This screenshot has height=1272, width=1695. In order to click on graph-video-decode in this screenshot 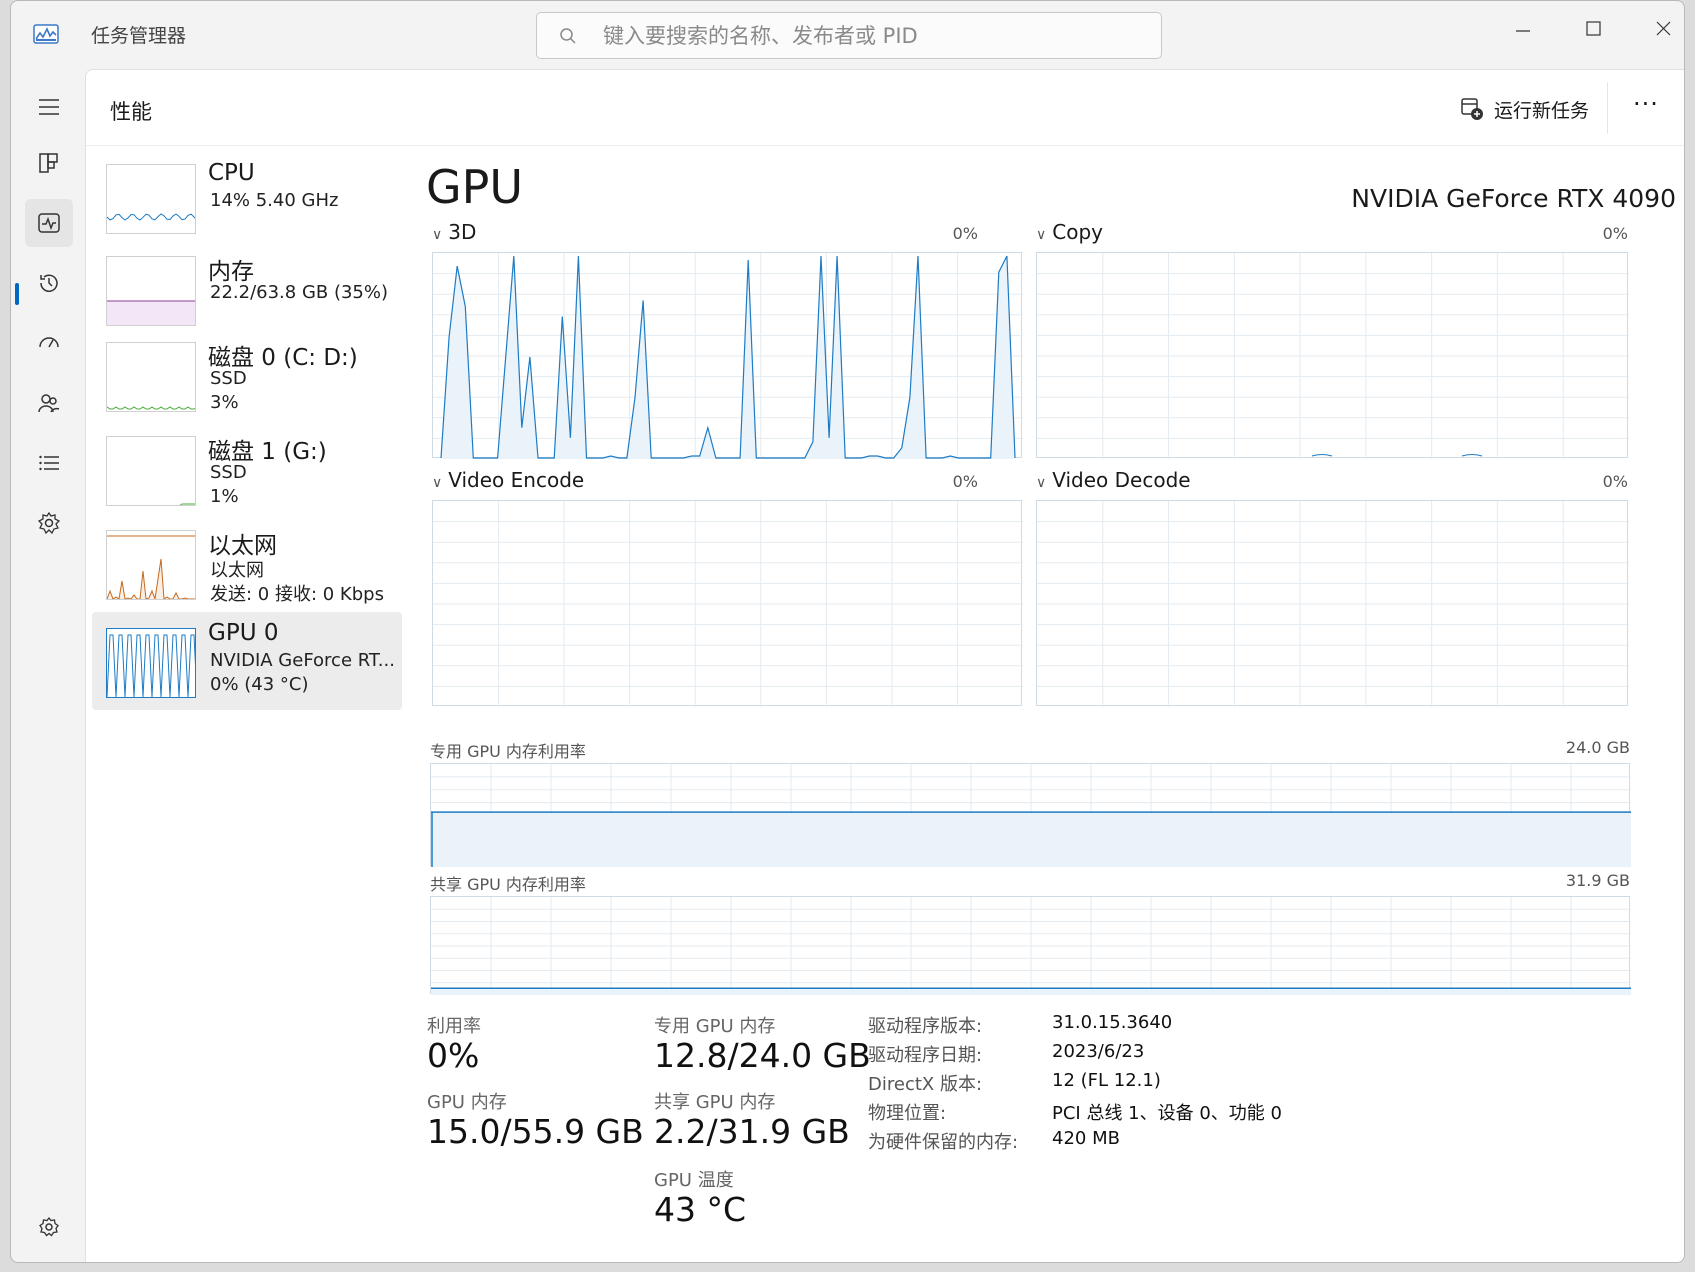, I will do `click(1332, 603)`.